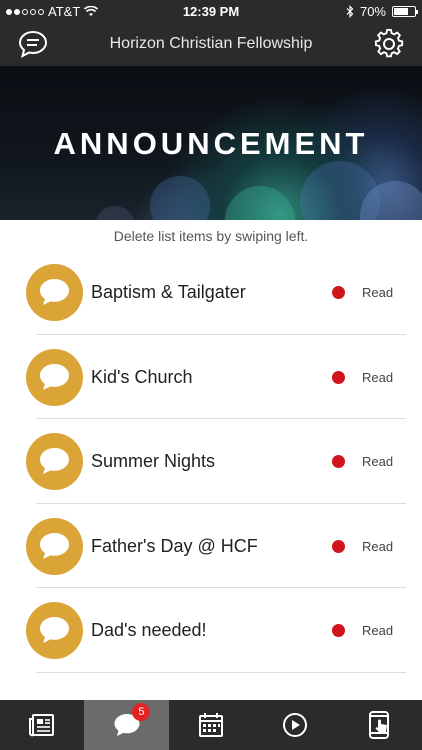 The width and height of the screenshot is (422, 750). I want to click on play-icon, so click(295, 725).